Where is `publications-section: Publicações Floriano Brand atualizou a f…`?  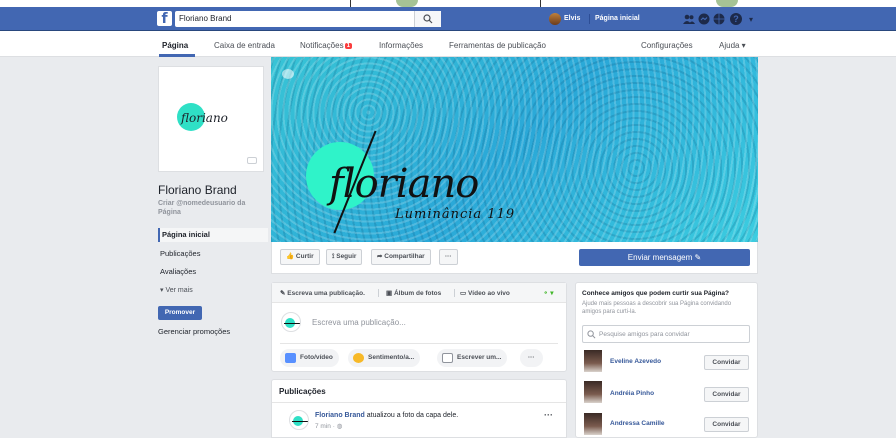
publications-section: Publicações Floriano Brand atualizou a f… is located at coordinates (419, 408).